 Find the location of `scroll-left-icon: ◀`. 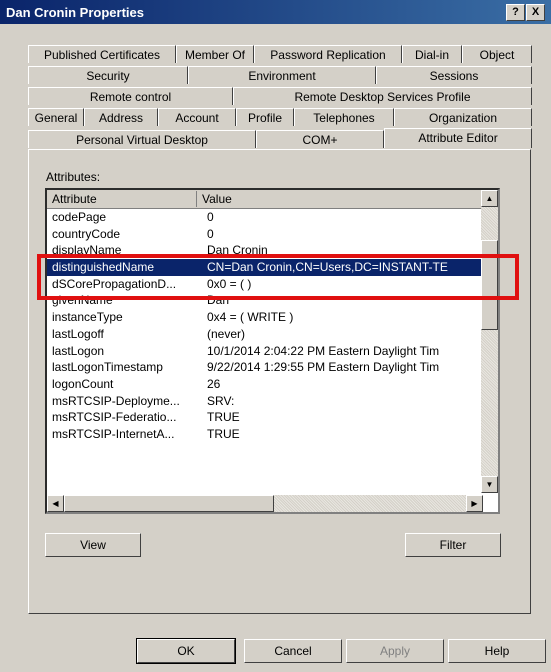

scroll-left-icon: ◀ is located at coordinates (55, 503).